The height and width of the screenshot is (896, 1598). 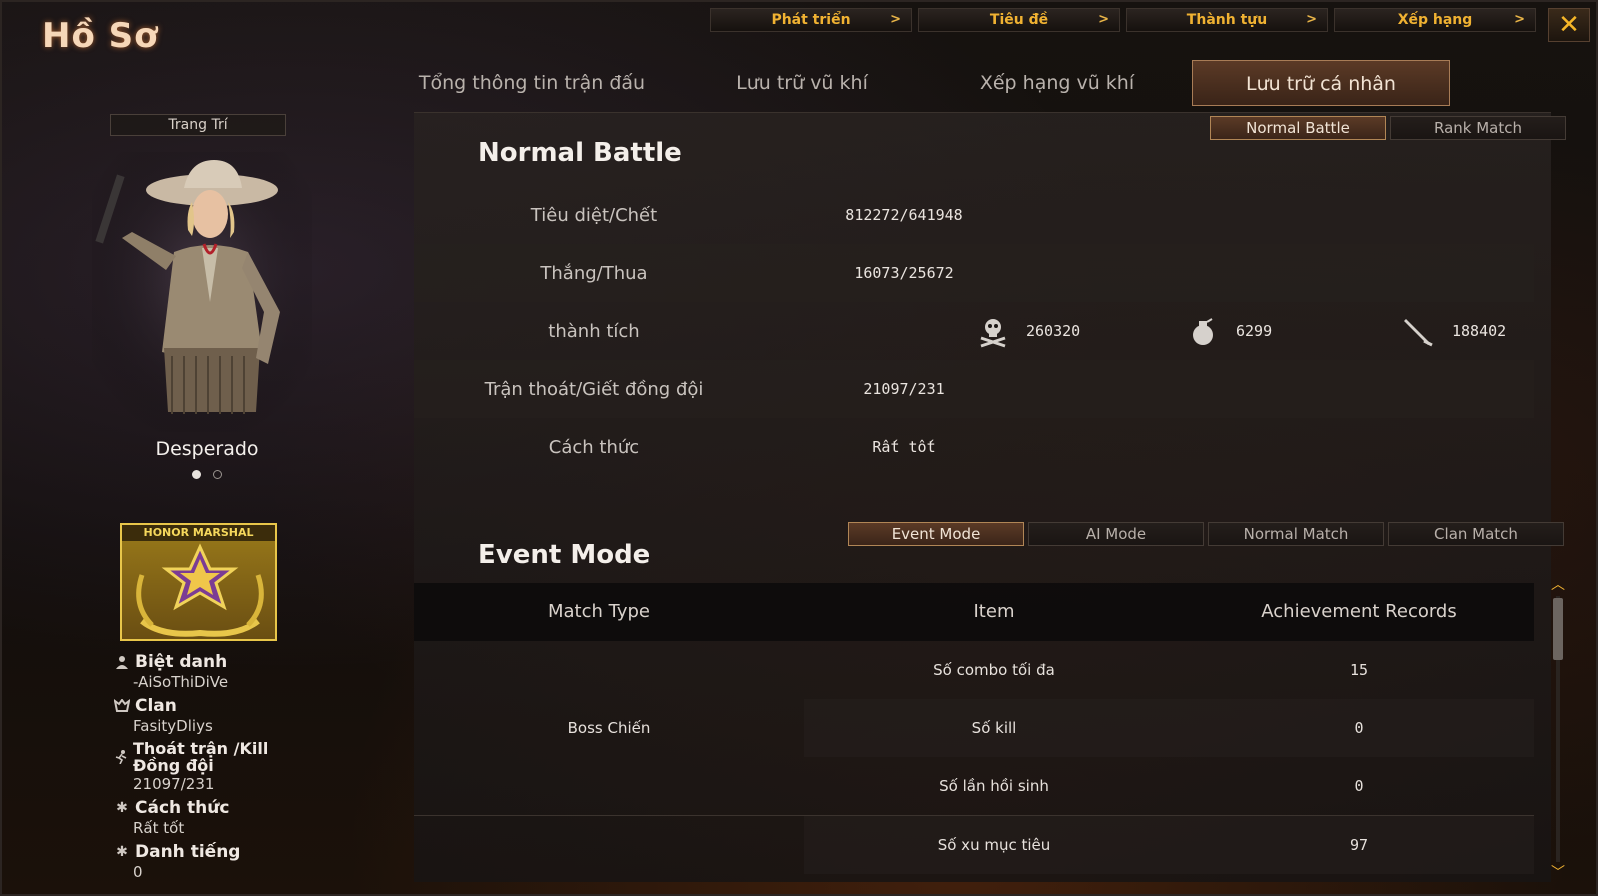 I want to click on info-value: Rất tốt, so click(x=159, y=828).